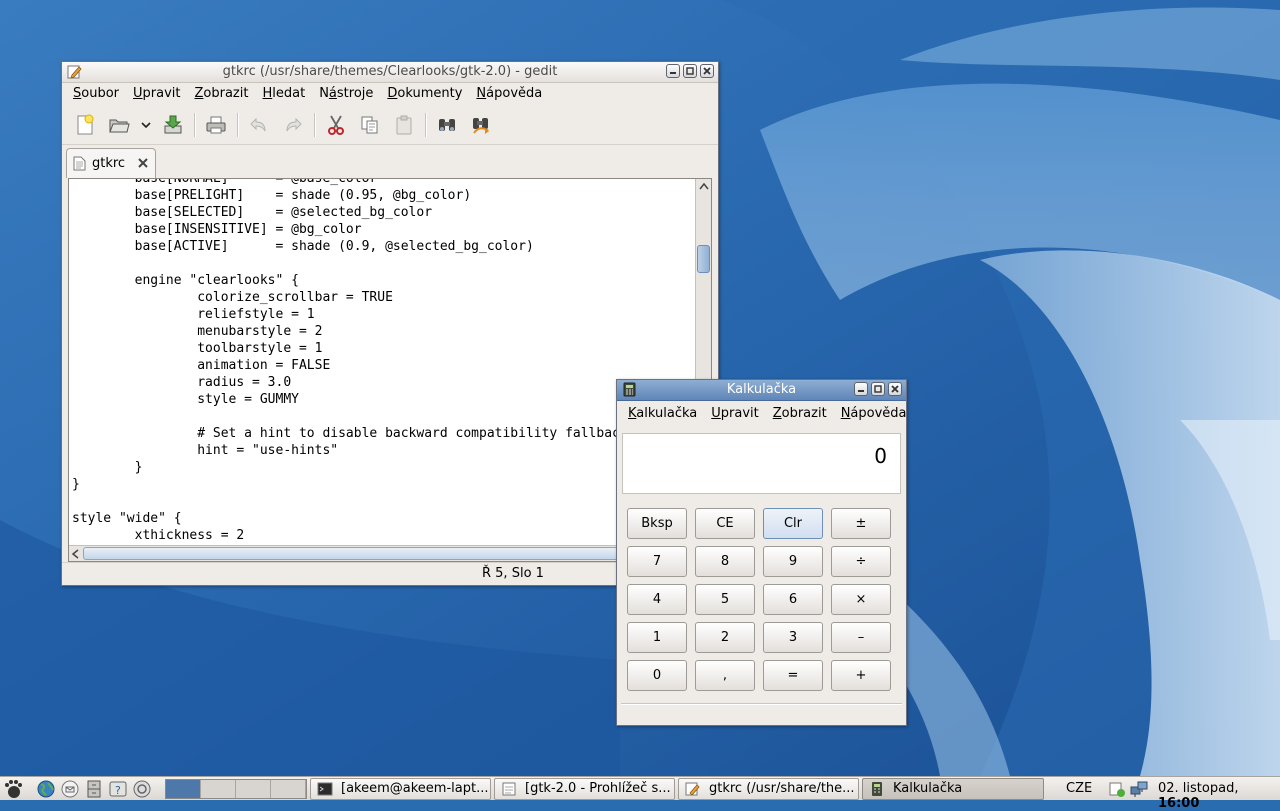 This screenshot has height=811, width=1280. What do you see at coordinates (793, 675) in the screenshot?
I see `equals-button: =` at bounding box center [793, 675].